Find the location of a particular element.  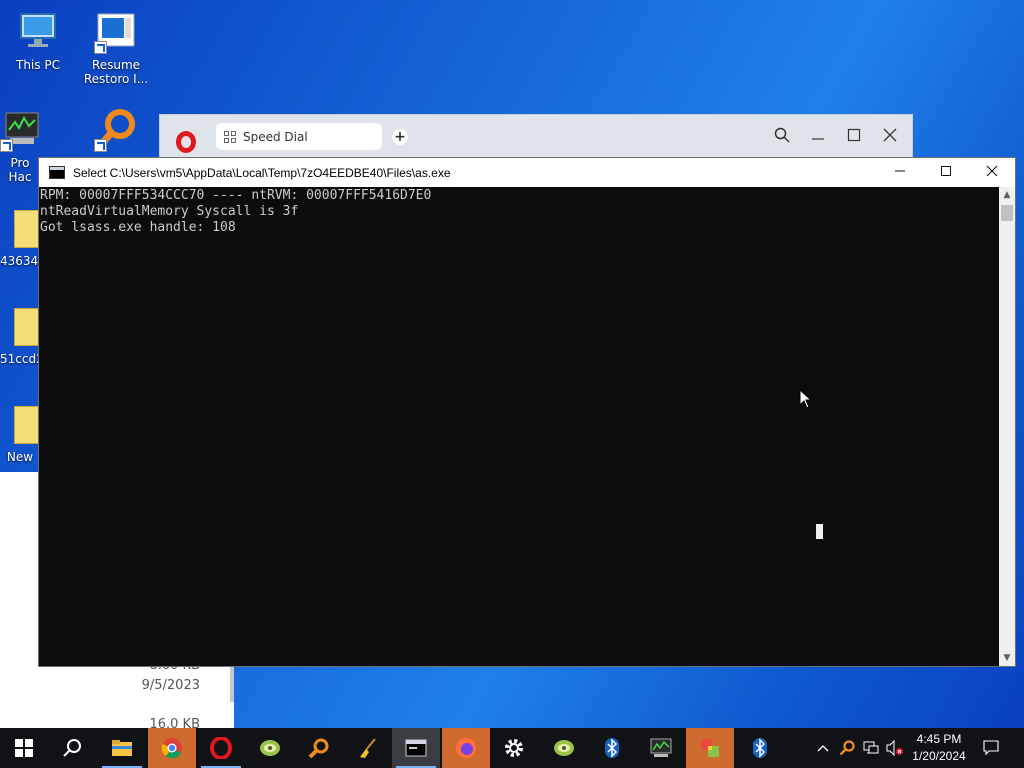

taskbar-cleaner is located at coordinates (368, 748).